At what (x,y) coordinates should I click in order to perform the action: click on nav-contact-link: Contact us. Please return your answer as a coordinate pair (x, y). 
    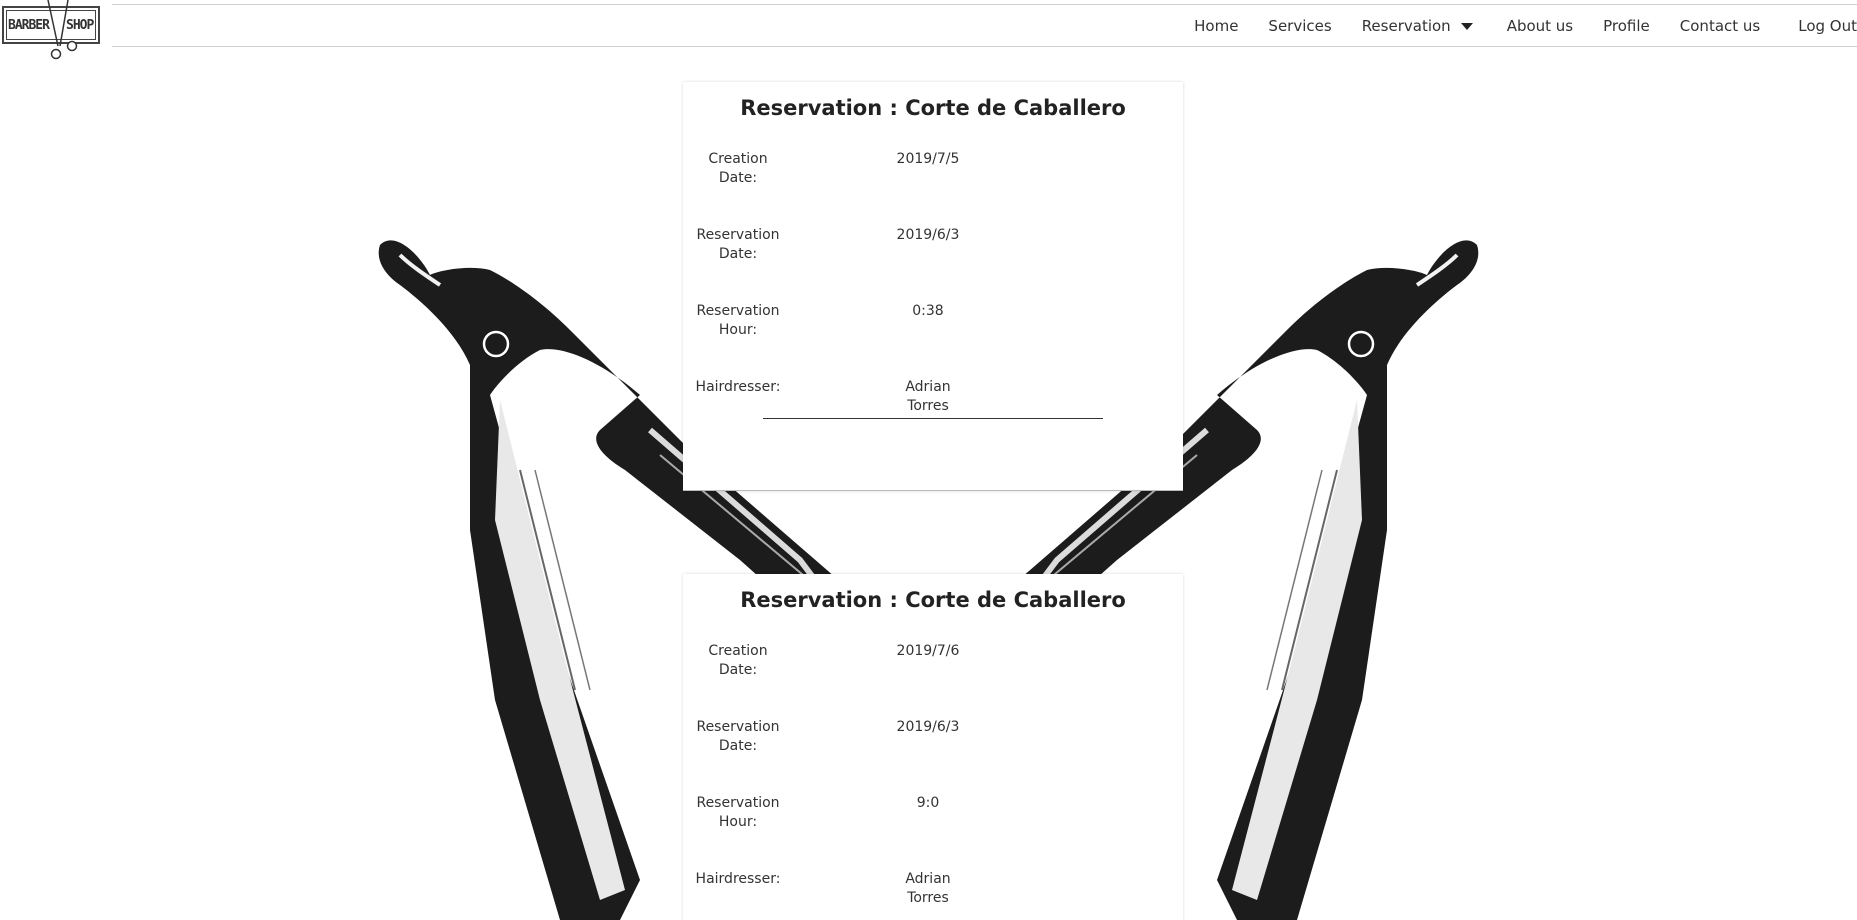
    Looking at the image, I should click on (1720, 26).